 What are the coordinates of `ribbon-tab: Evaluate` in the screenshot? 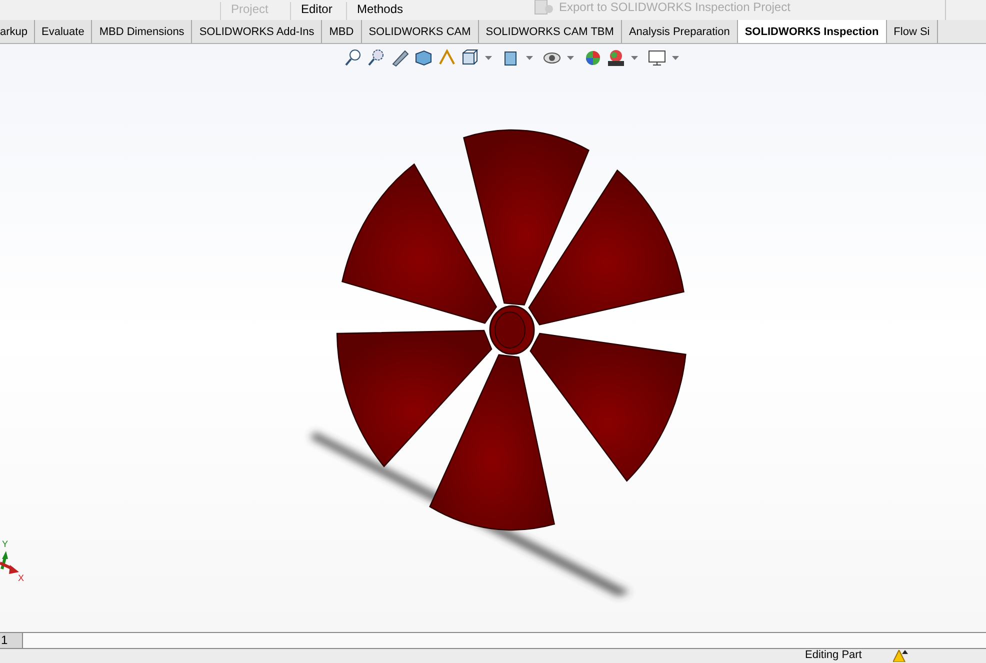 It's located at (63, 31).